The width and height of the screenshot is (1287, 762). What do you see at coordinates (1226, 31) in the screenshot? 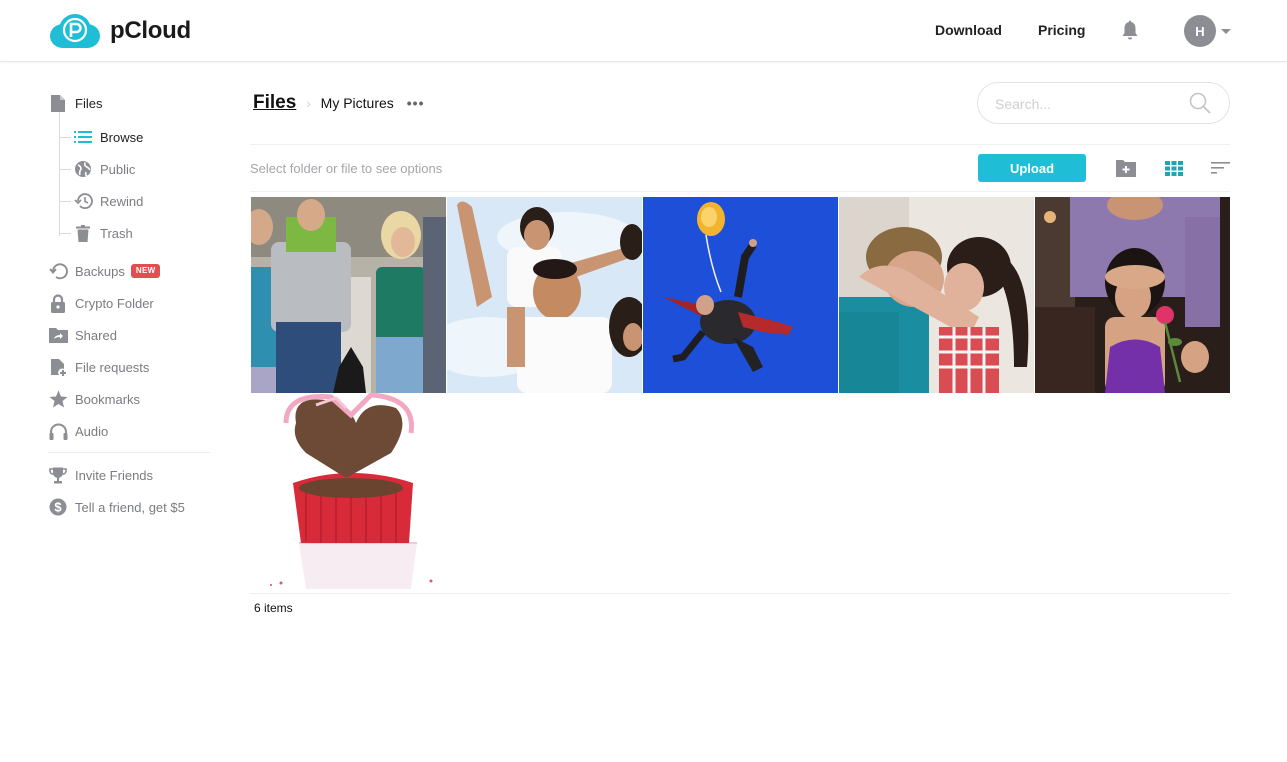
I see `chevron-down-icon` at bounding box center [1226, 31].